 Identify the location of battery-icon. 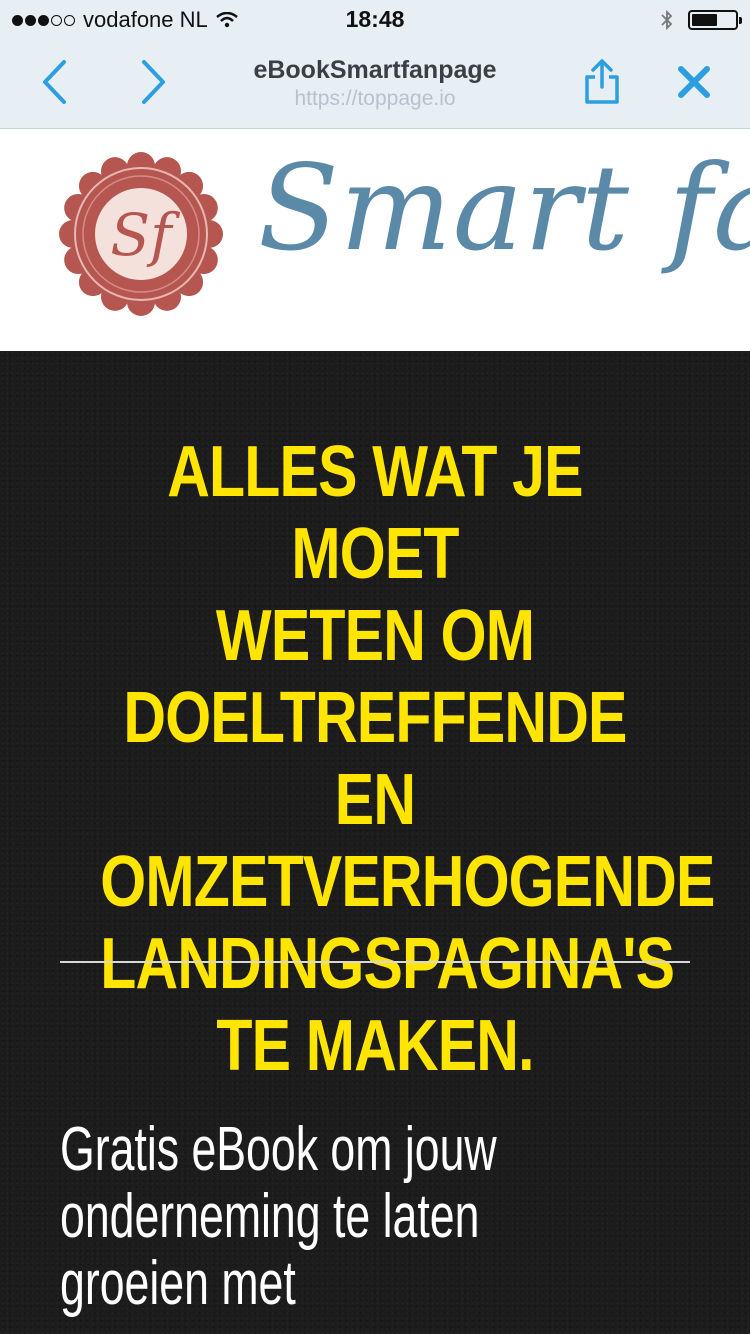
(715, 20).